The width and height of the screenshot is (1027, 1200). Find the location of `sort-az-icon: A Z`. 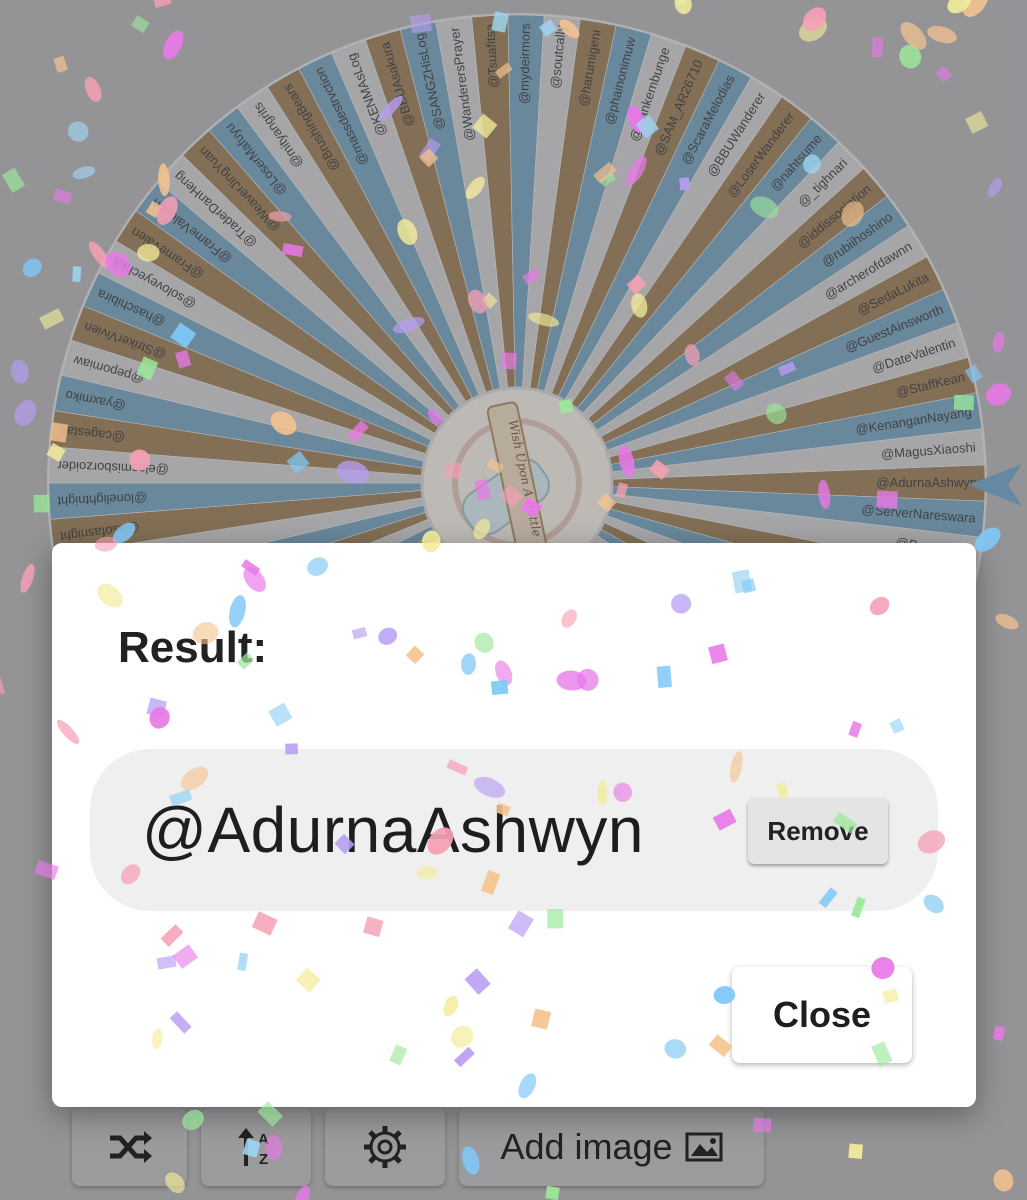

sort-az-icon: A Z is located at coordinates (253, 1148).